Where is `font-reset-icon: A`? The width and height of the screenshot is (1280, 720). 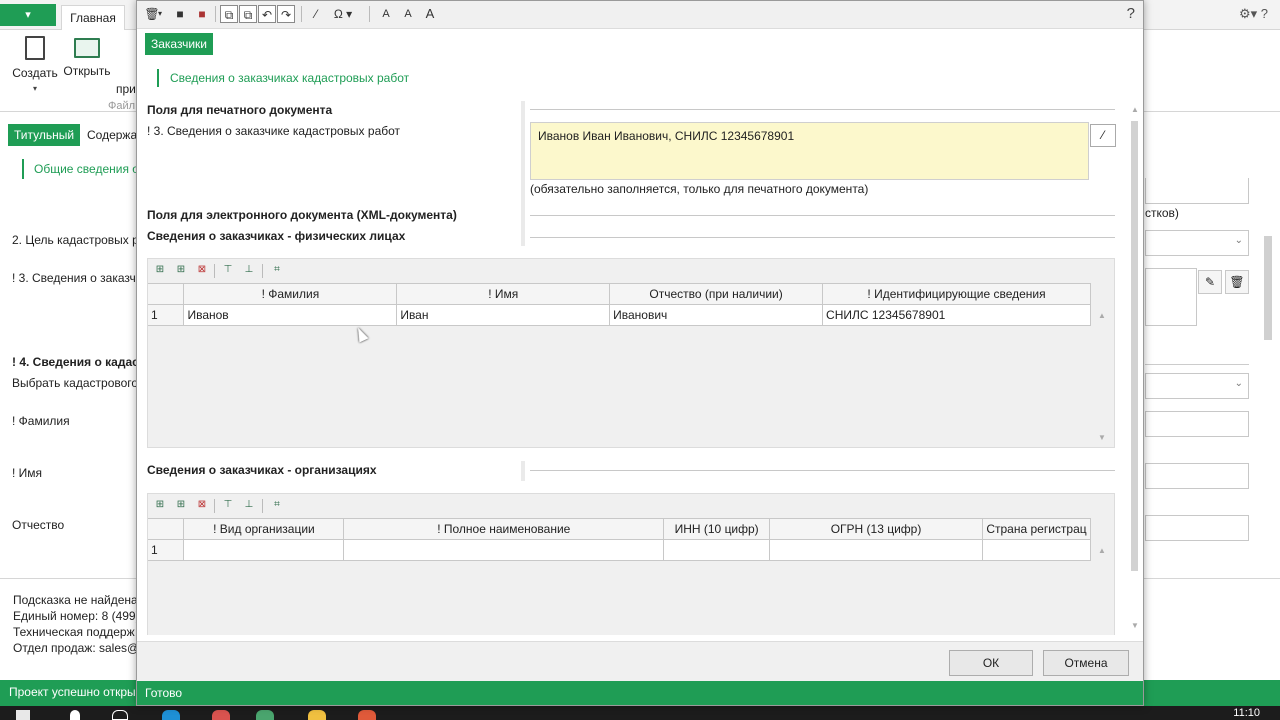
font-reset-icon: A is located at coordinates (408, 14).